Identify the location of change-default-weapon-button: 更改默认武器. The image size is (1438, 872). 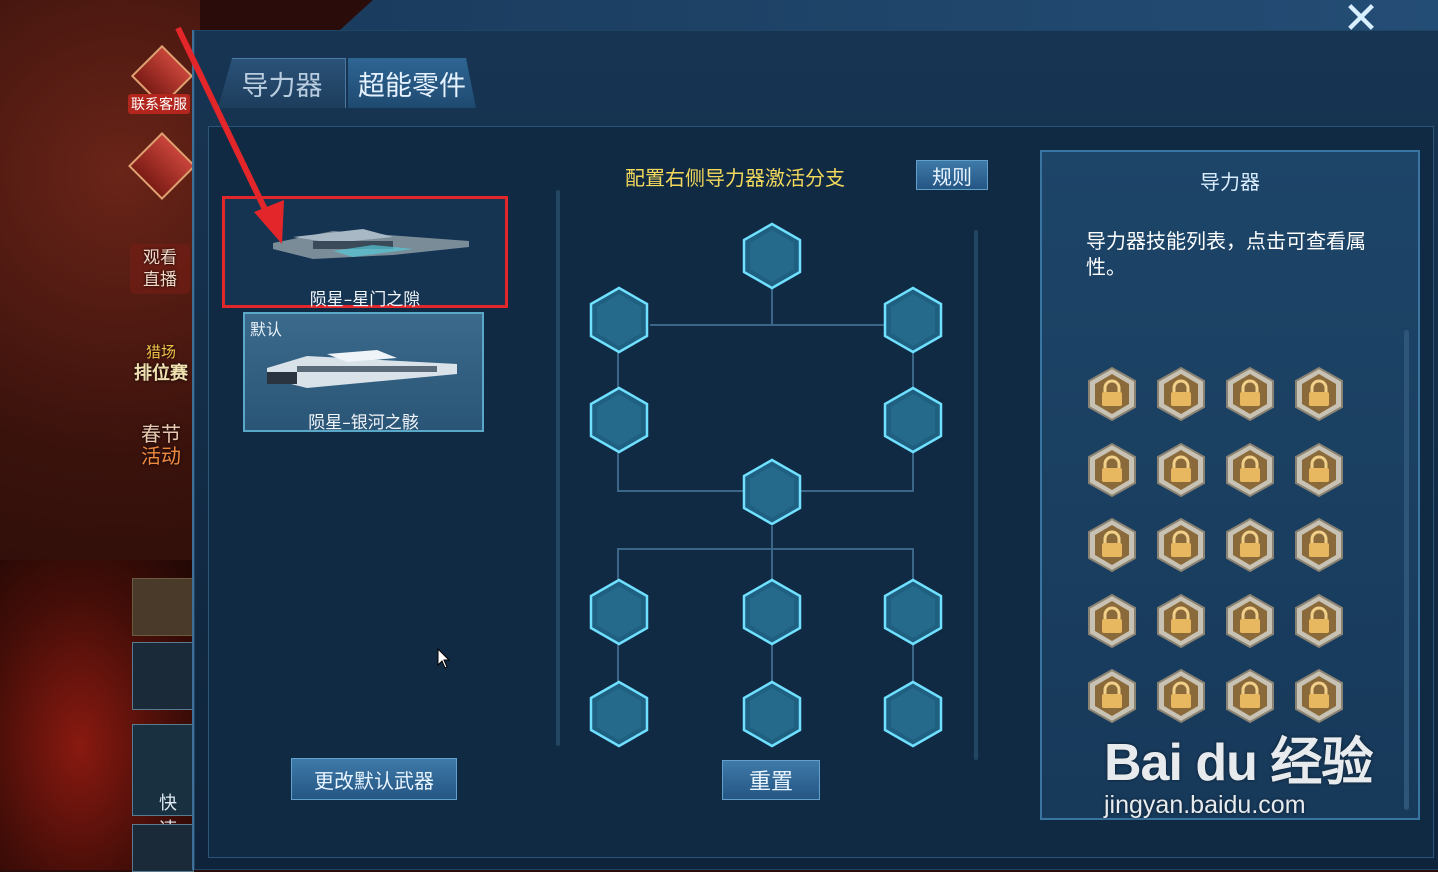
(374, 779).